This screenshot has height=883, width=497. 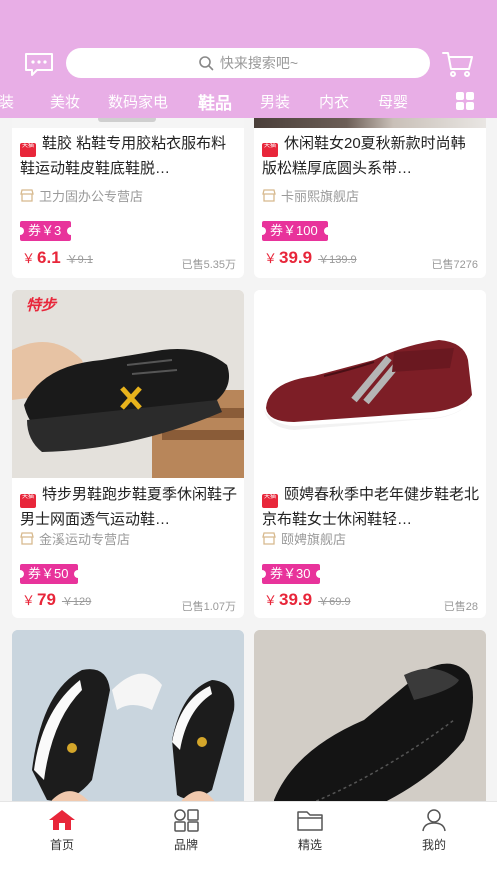 I want to click on sold-count: 已售1.07万, so click(x=208, y=607).